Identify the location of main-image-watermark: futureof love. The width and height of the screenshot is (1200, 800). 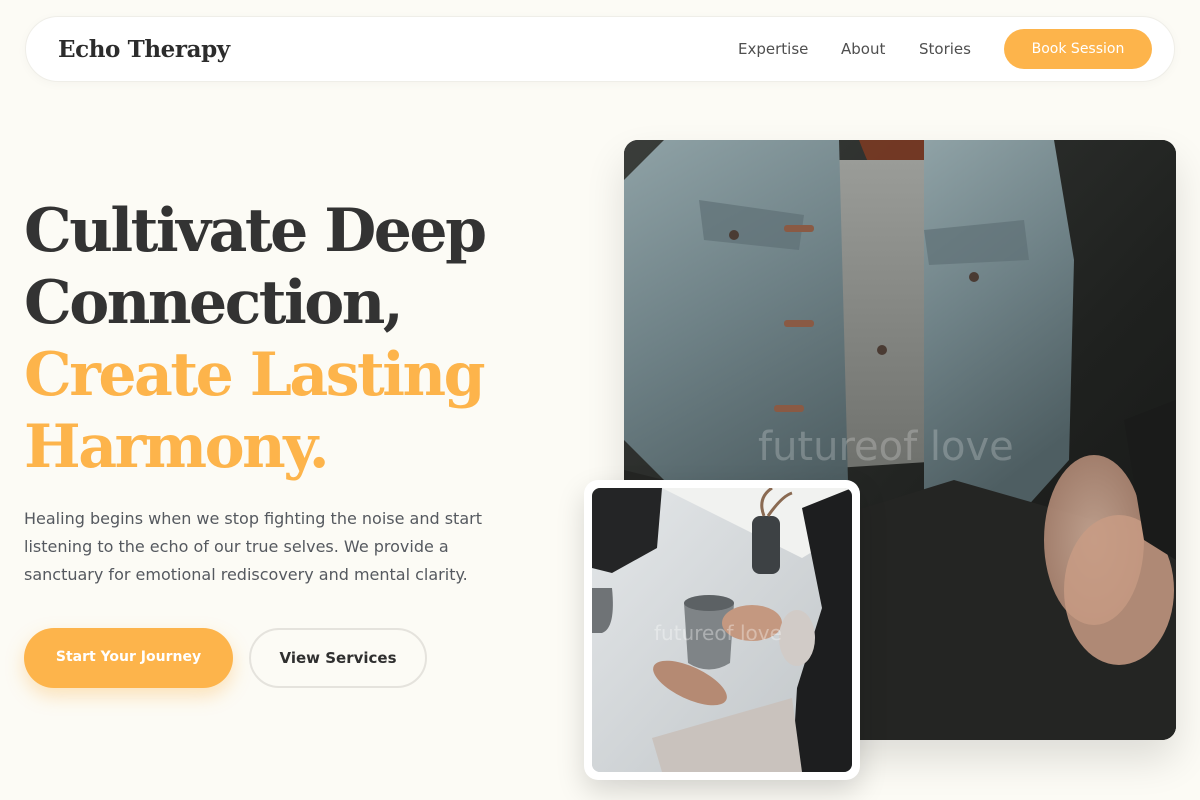
(886, 447).